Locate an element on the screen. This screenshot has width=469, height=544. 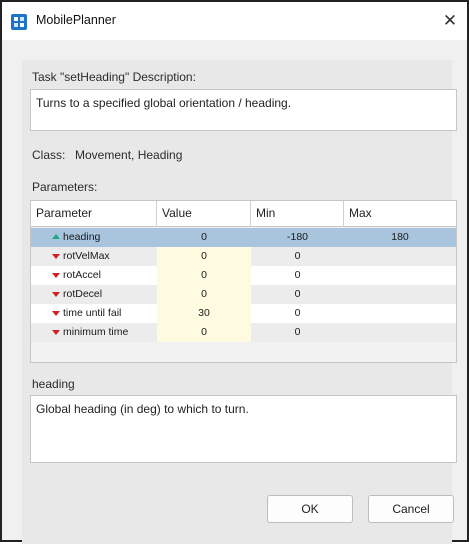
cancel-button: Cancel is located at coordinates (411, 509).